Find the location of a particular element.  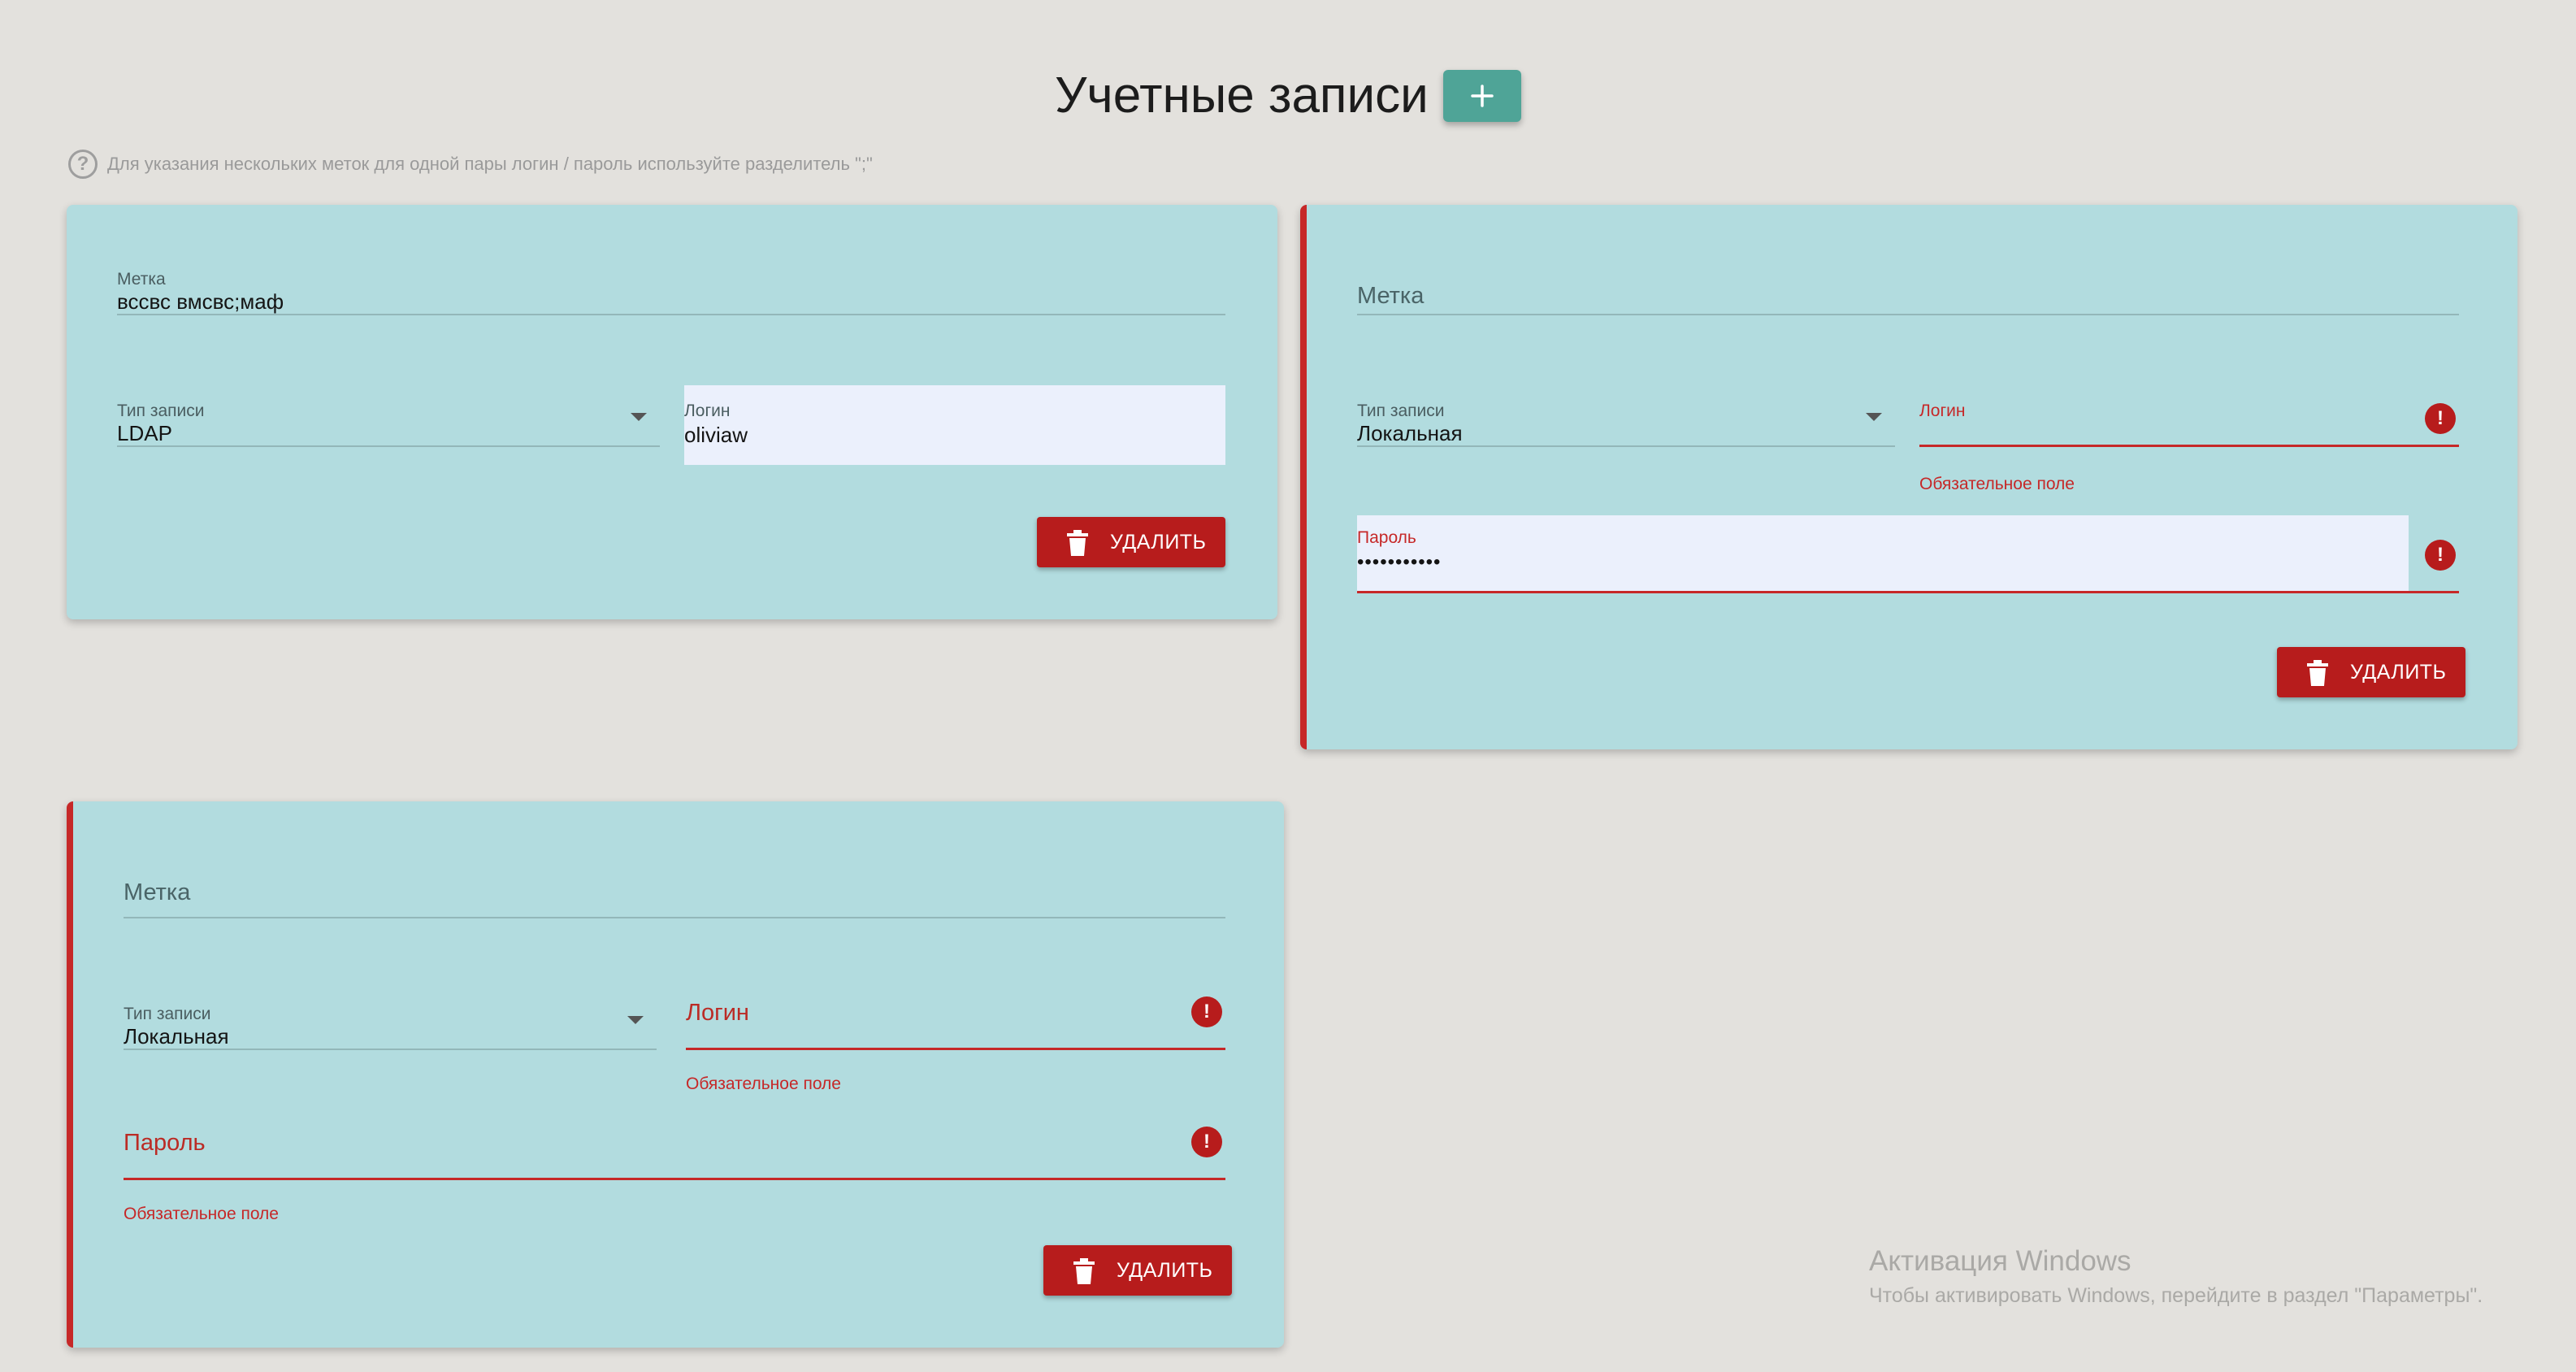

login-field: Логин oliviaw is located at coordinates (955, 425).